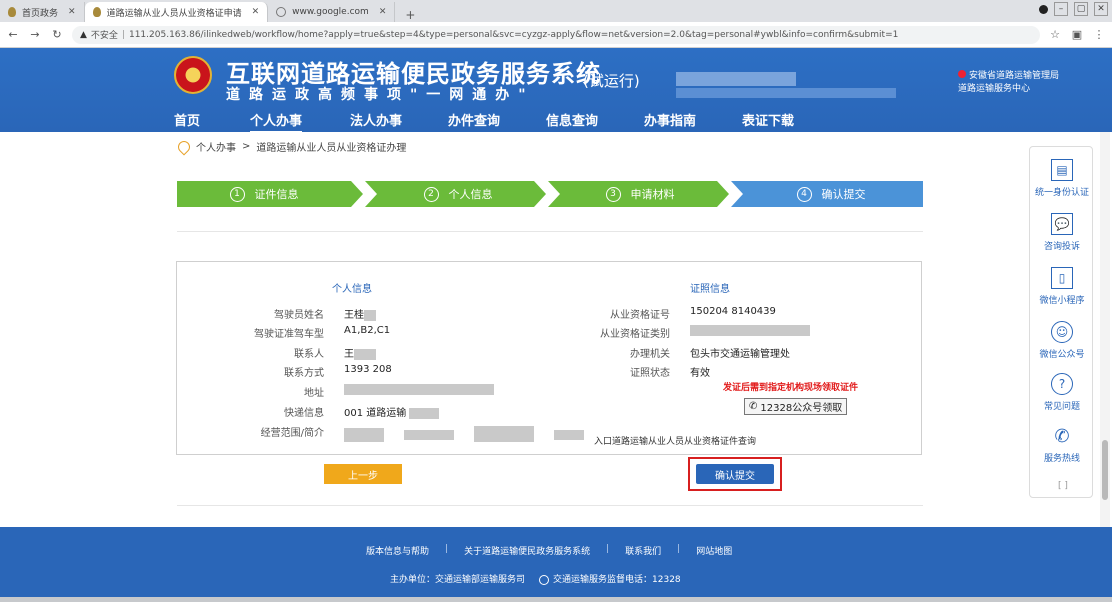 This screenshot has width=1112, height=602. I want to click on field-value: 王, so click(360, 352).